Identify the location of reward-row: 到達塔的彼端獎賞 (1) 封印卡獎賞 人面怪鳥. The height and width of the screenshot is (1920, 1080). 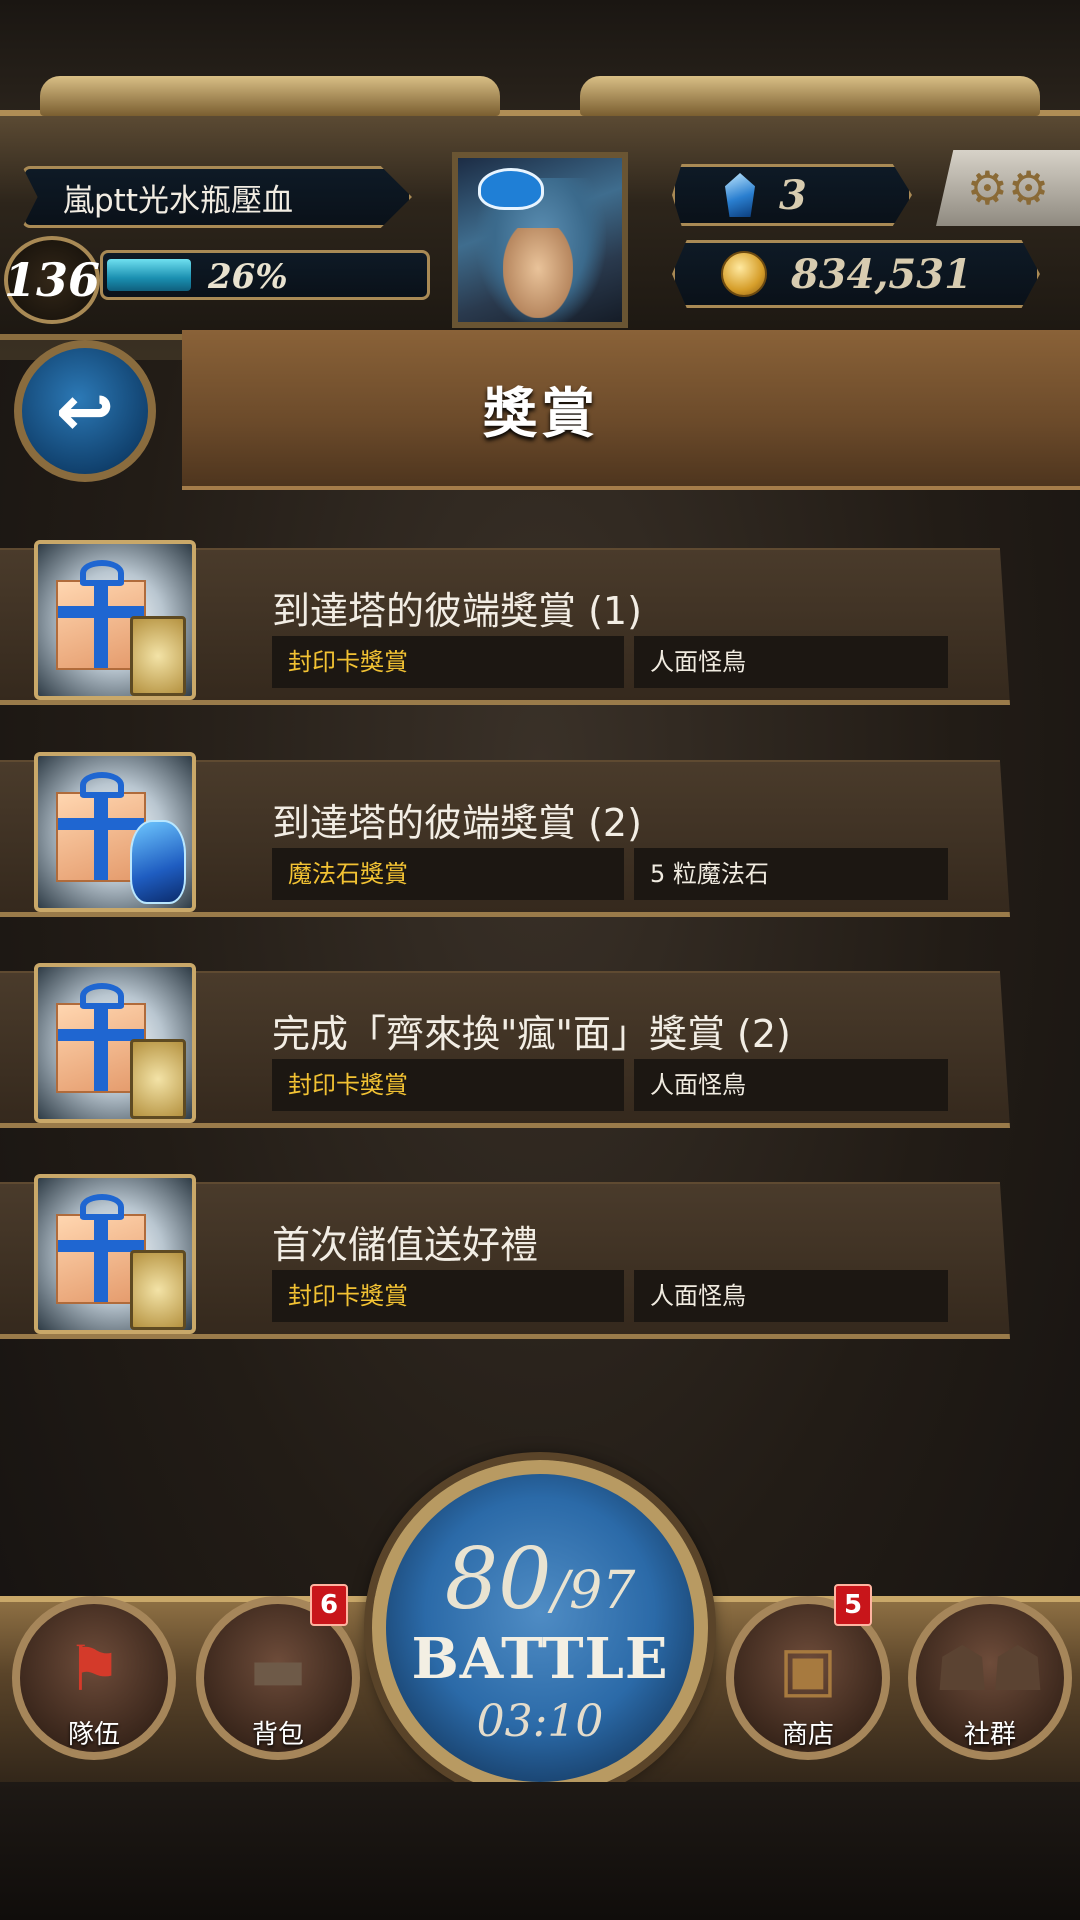
(505, 625).